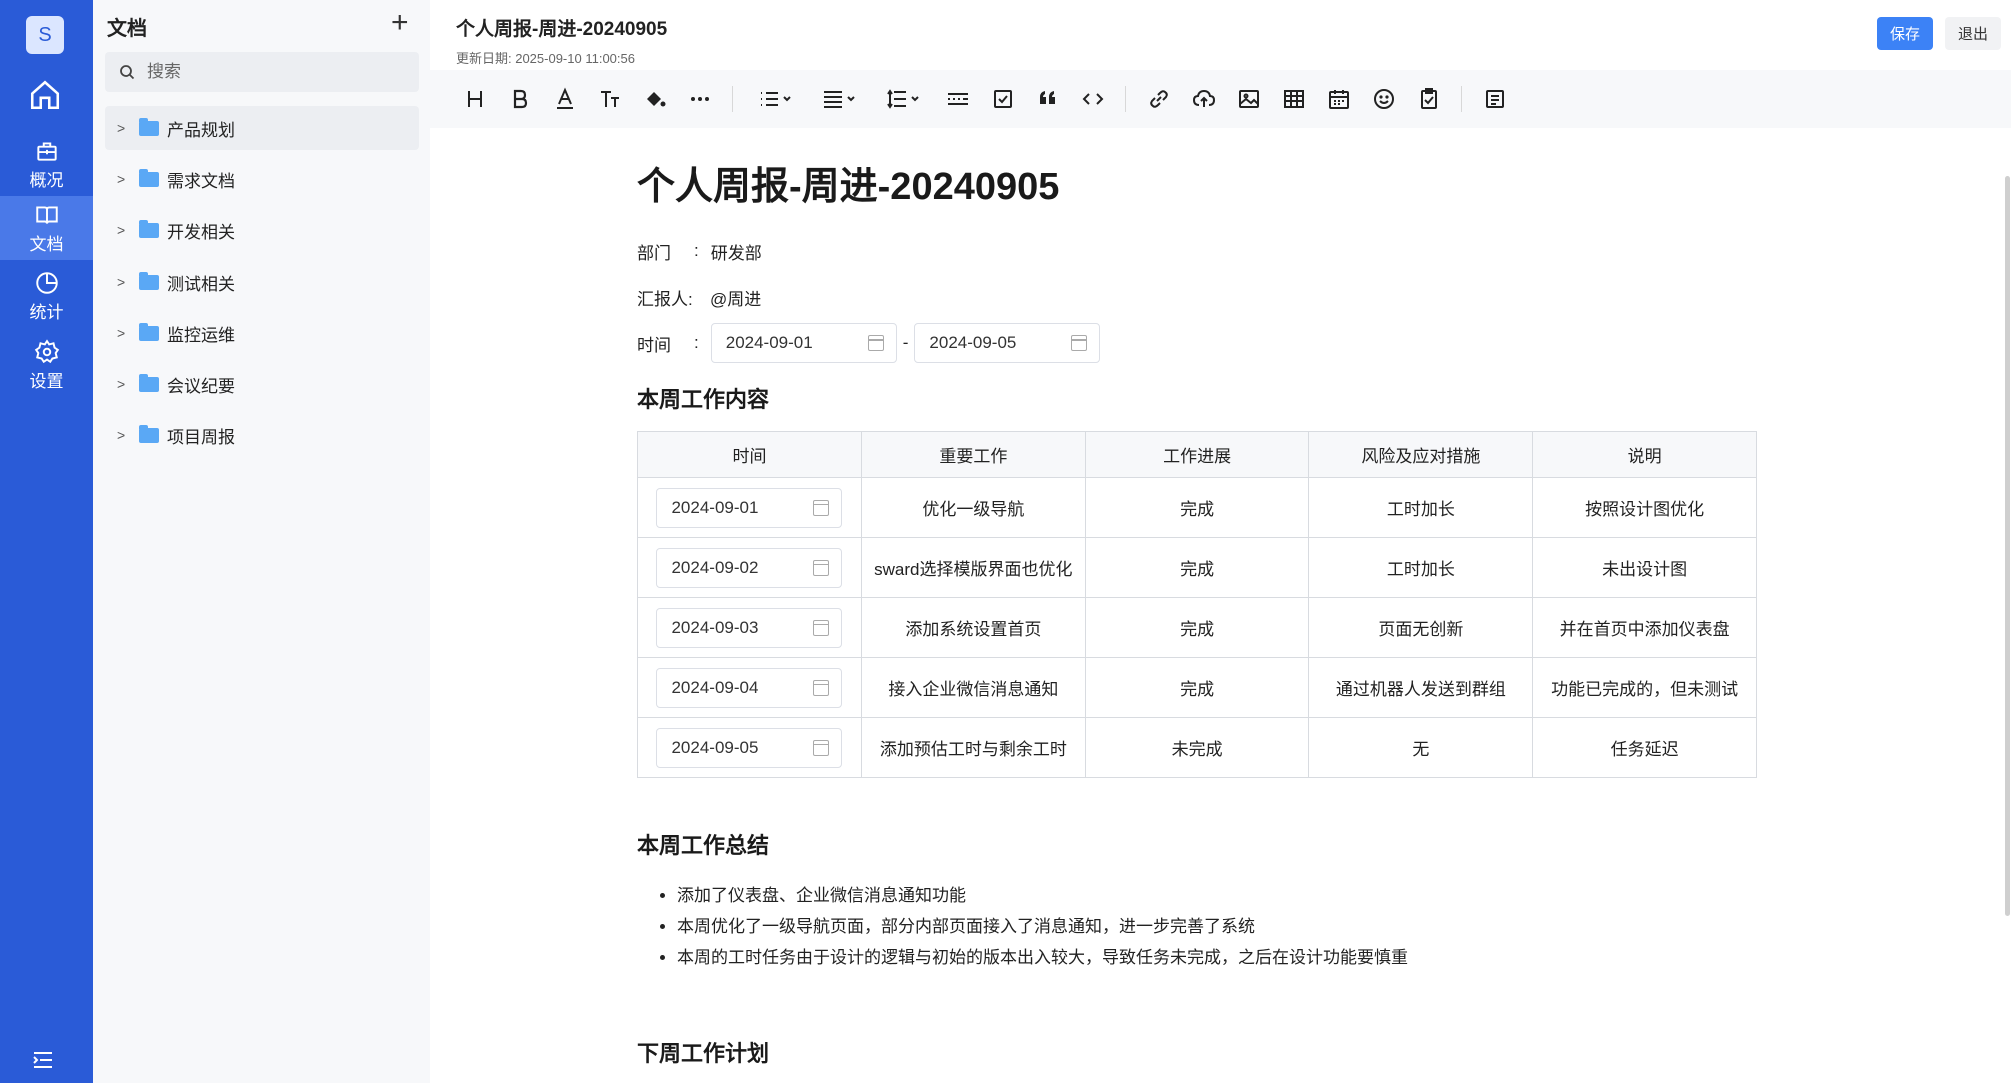 Image resolution: width=2011 pixels, height=1083 pixels. What do you see at coordinates (267, 72) in the screenshot?
I see `search-input` at bounding box center [267, 72].